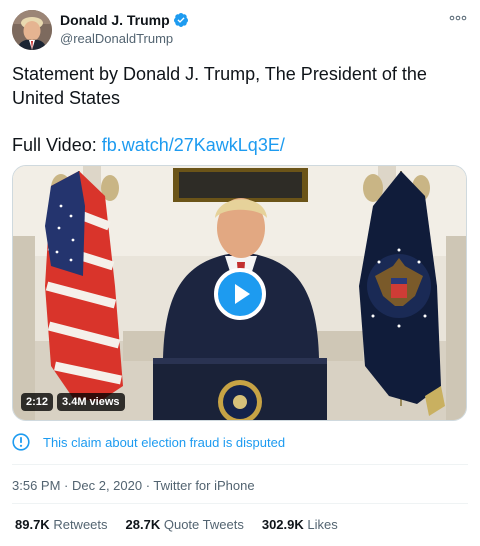  I want to click on ellipsis-icon, so click(458, 19).